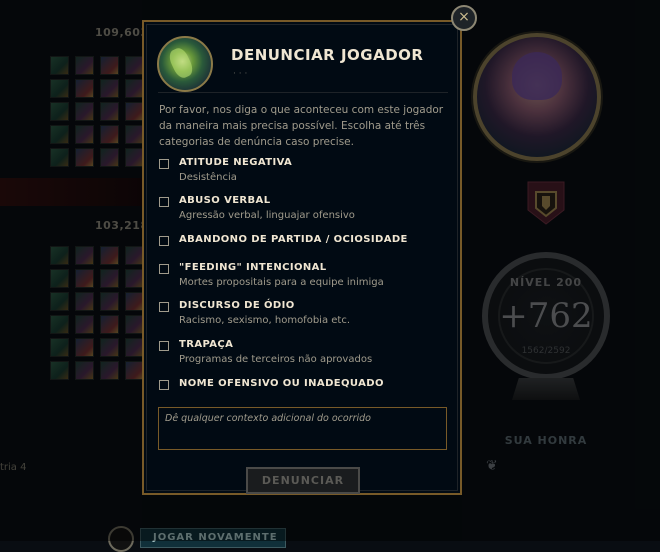 This screenshot has height=552, width=660. I want to click on option-title: NOME OFENSIVO OU INADEQUADO, so click(281, 383).